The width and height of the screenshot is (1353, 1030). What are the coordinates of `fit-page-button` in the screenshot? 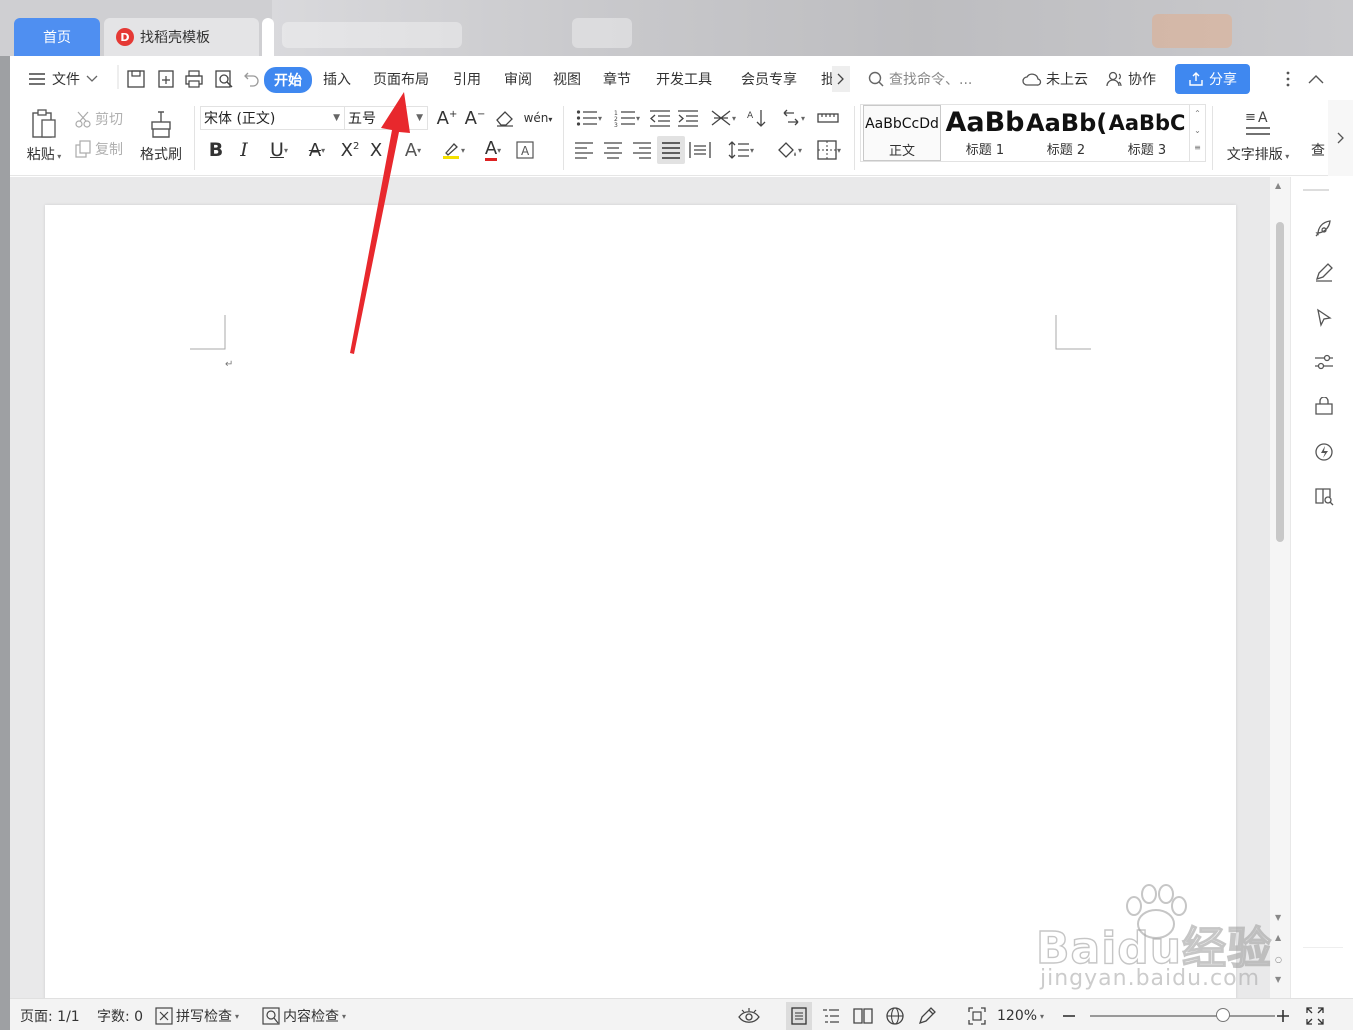 It's located at (977, 1016).